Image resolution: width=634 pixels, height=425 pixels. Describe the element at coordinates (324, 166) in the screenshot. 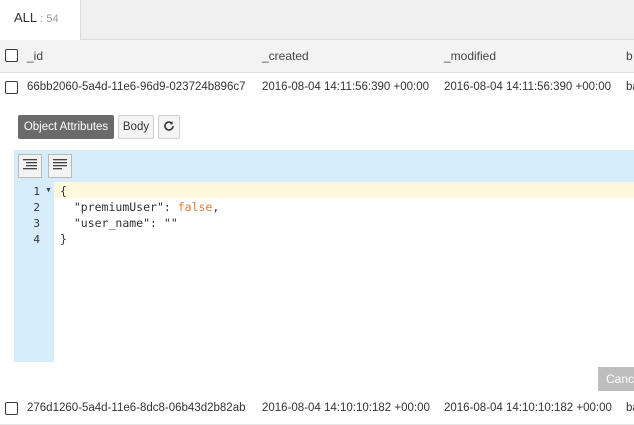

I see `editor-toolbar` at that location.